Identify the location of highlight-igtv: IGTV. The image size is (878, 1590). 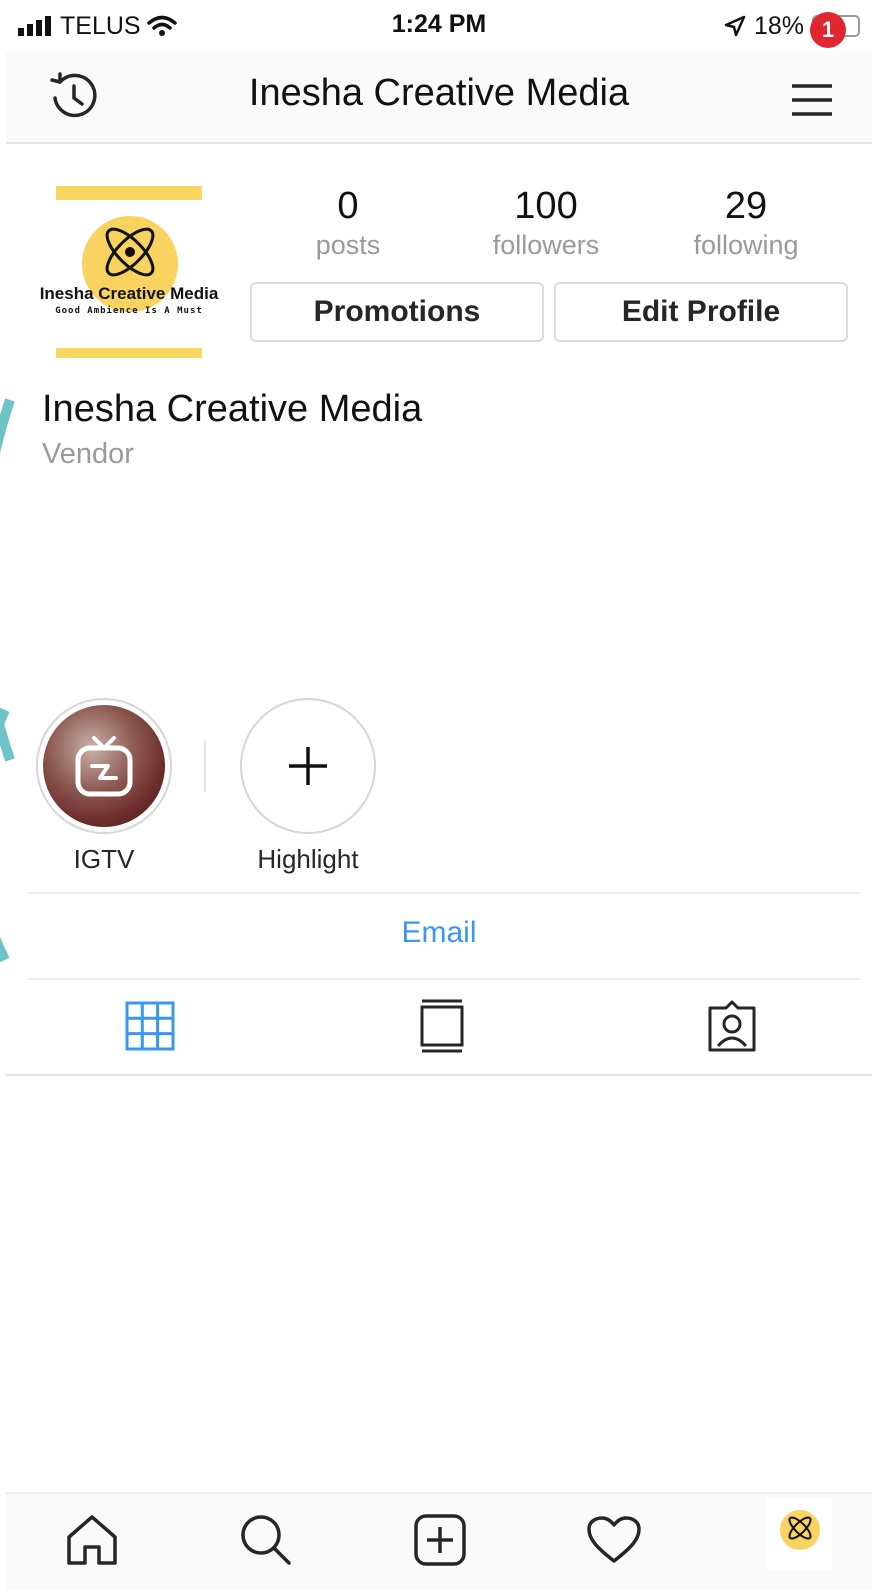
(104, 786).